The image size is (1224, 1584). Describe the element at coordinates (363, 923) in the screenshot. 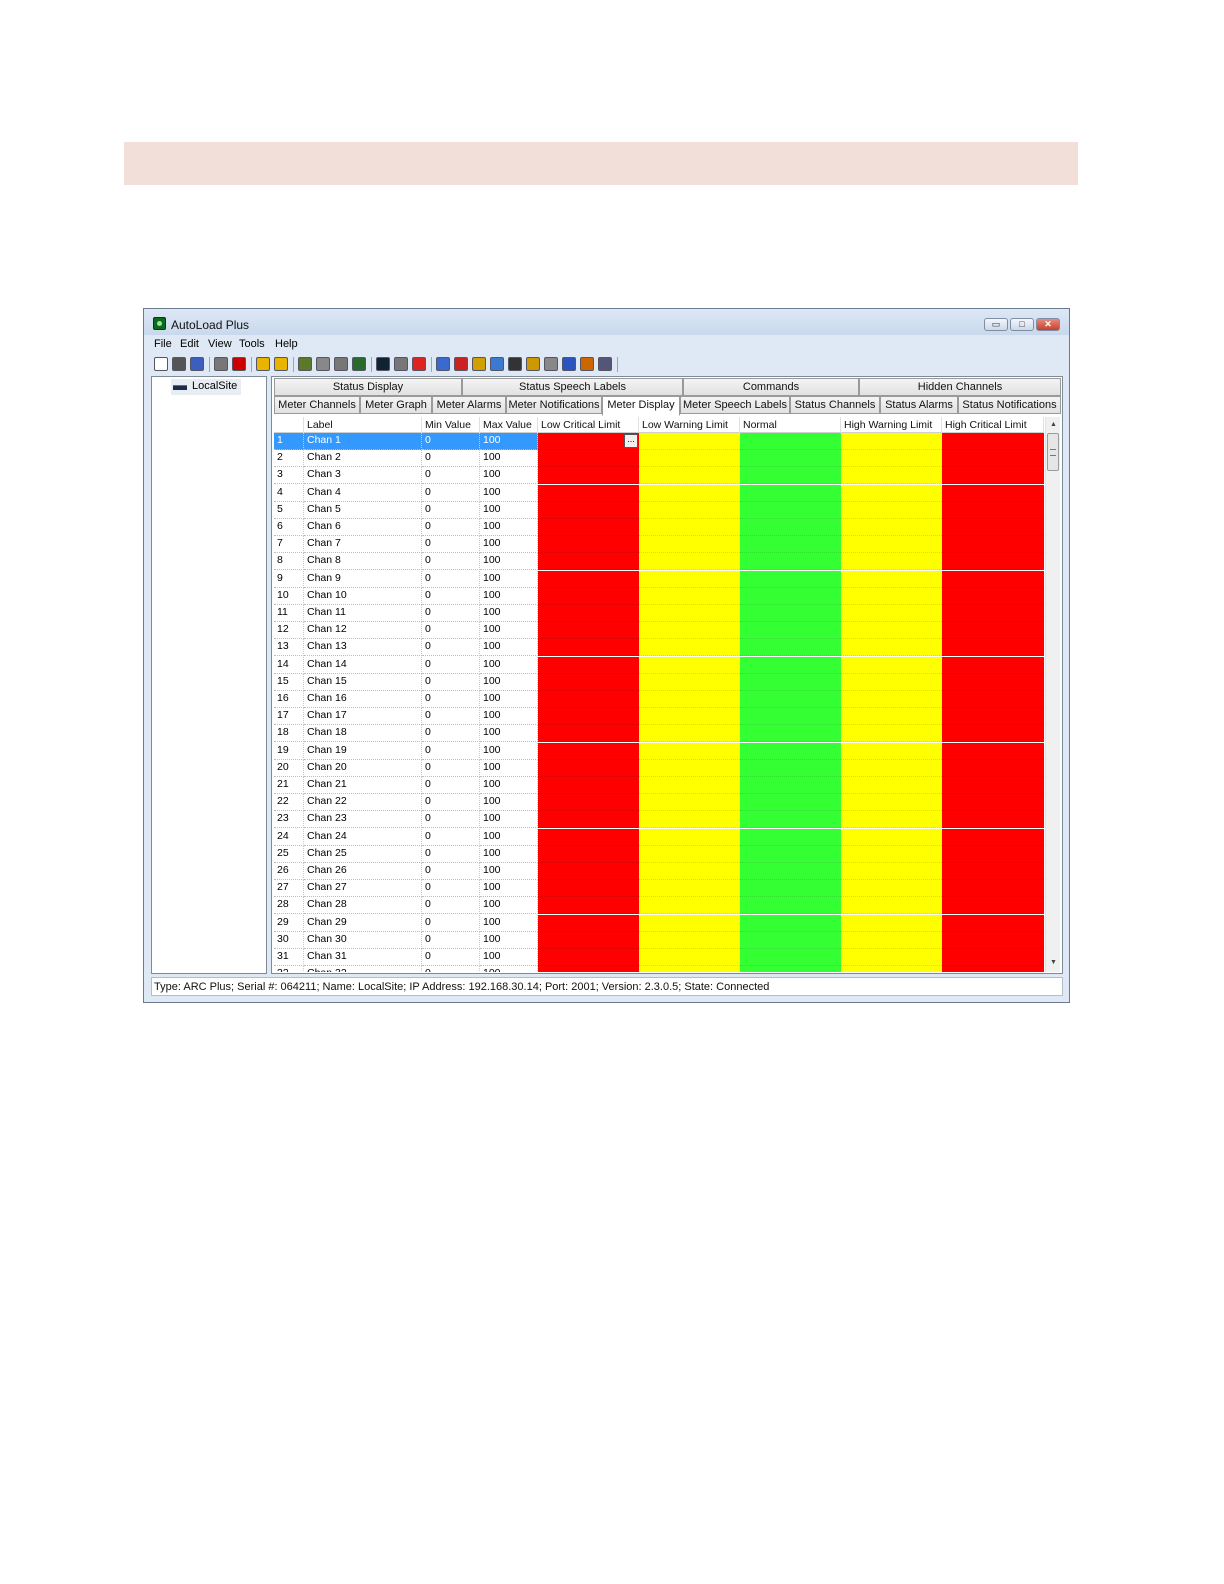

I see `cell-label: Chan 29` at that location.